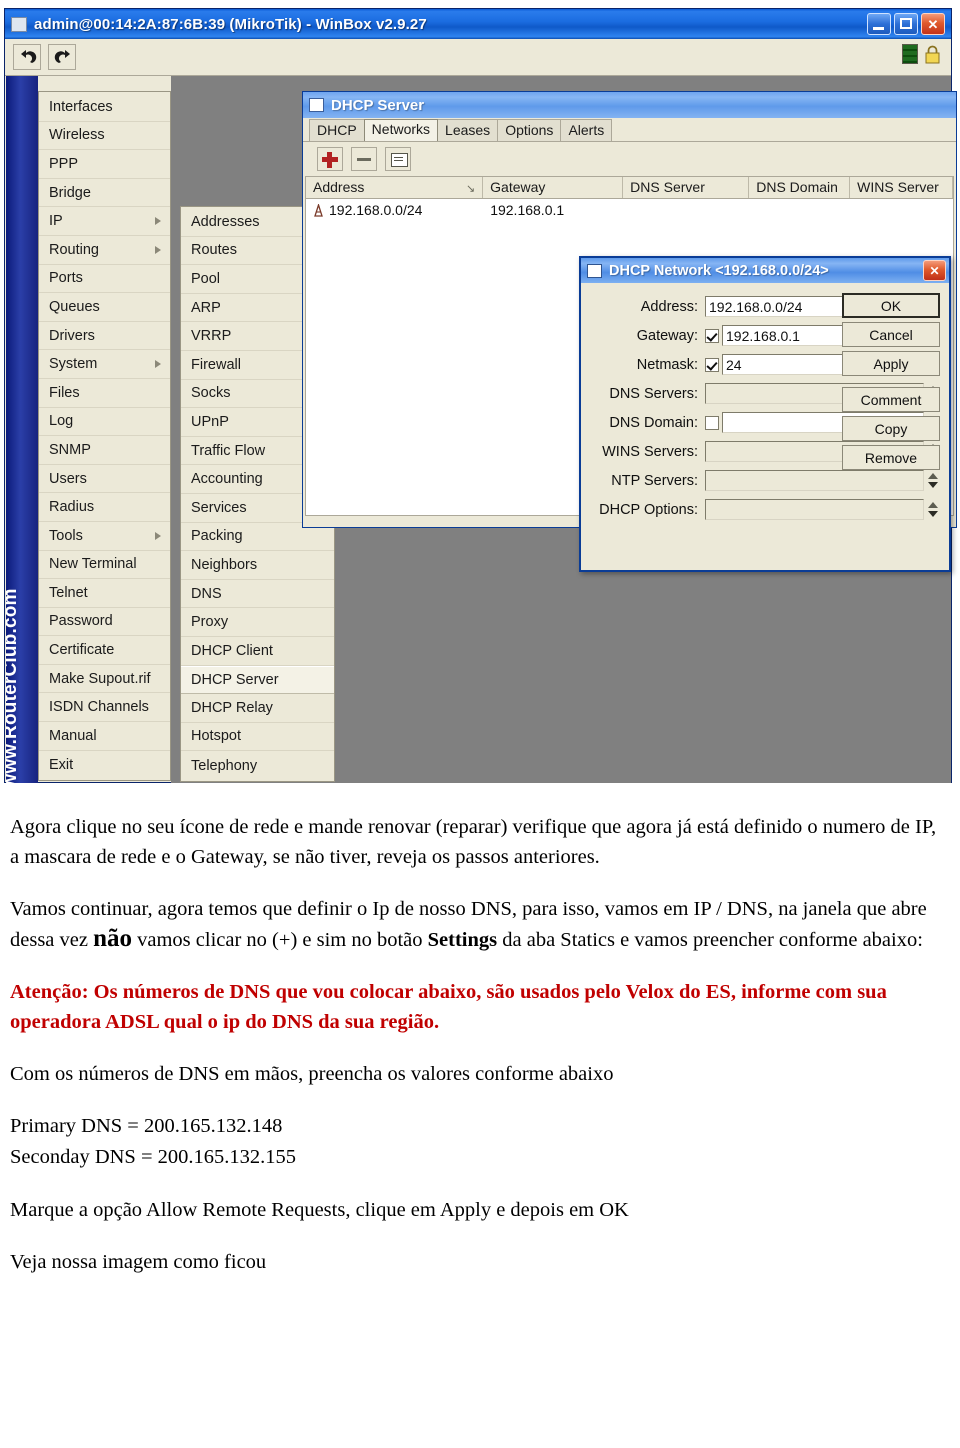 This screenshot has height=1448, width=960. Describe the element at coordinates (654, 480) in the screenshot. I see `field-label-ntp-servers: NTP Servers:` at that location.